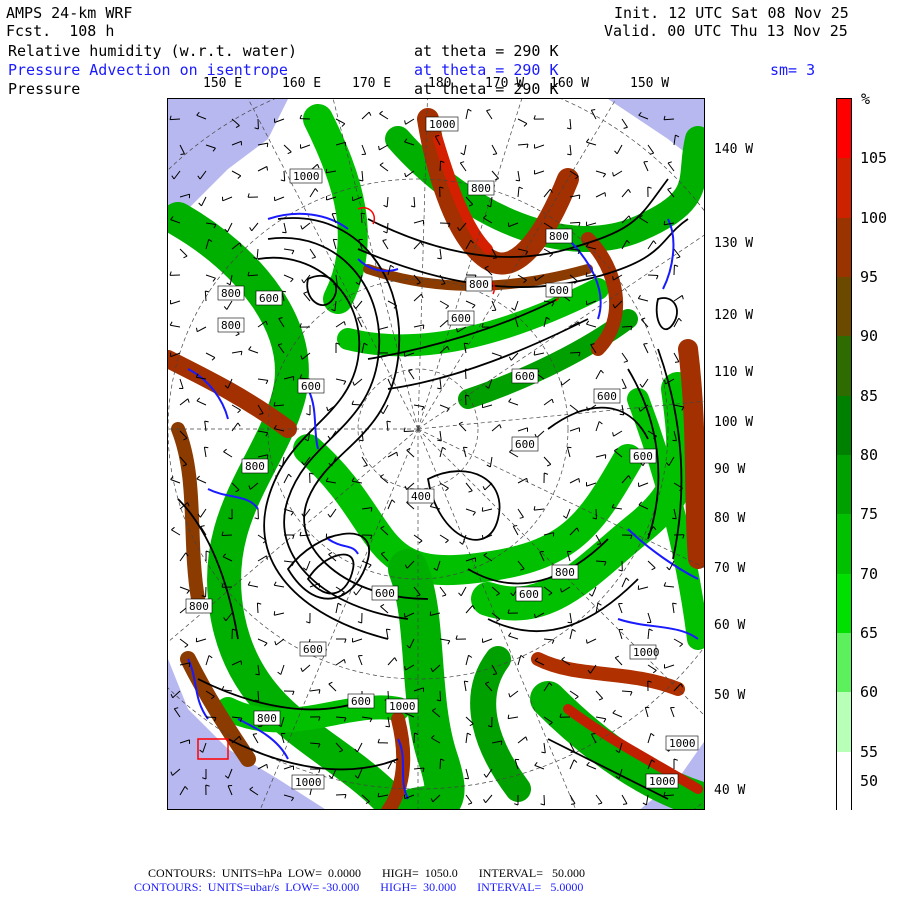  I want to click on lon-label: 160 W, so click(570, 83).